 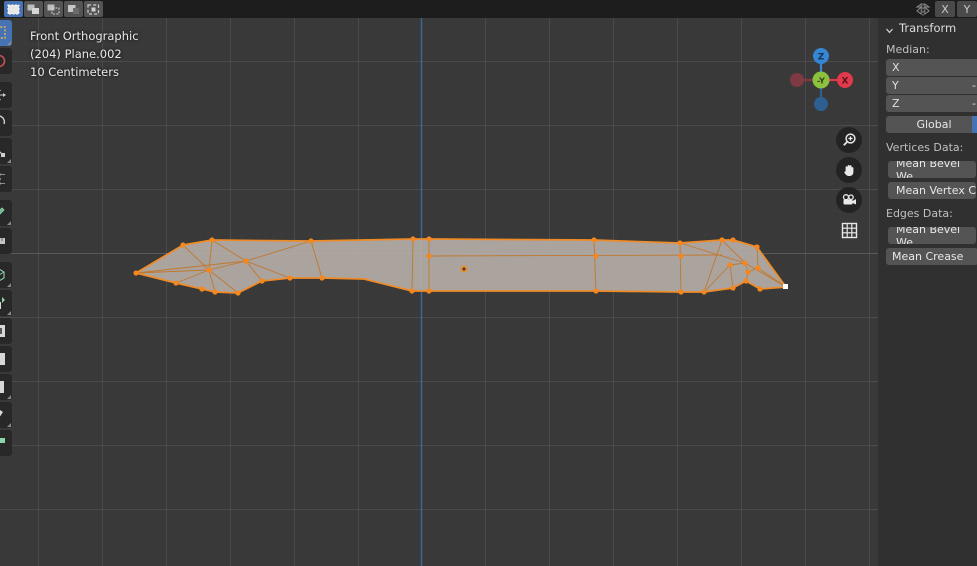 I want to click on cursor-3d-tool-button, so click(x=6, y=61).